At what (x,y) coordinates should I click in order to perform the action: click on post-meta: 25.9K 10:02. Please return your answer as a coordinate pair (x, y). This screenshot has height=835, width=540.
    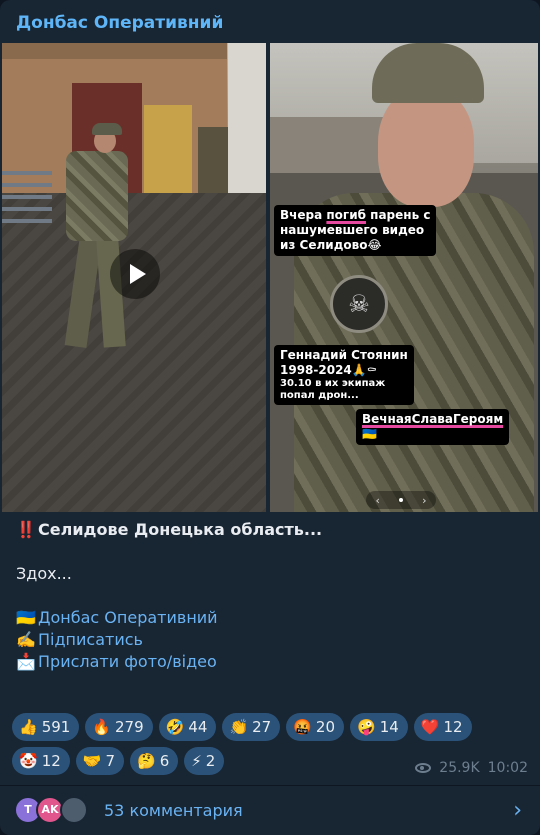
    Looking at the image, I should click on (471, 768).